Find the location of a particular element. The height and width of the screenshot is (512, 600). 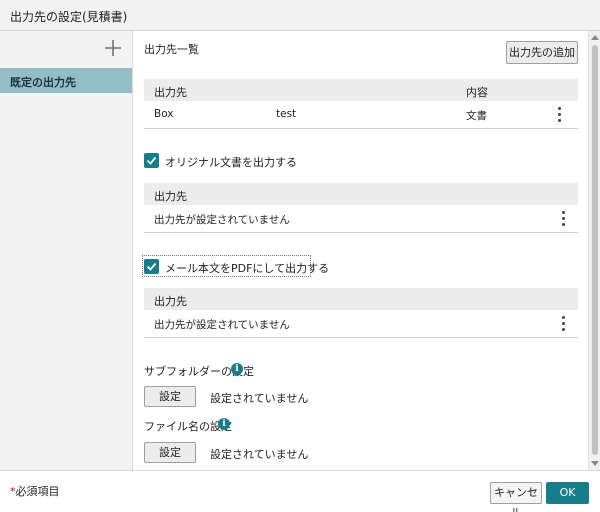

title-bar: 出力先の設定(見積書) is located at coordinates (300, 15).